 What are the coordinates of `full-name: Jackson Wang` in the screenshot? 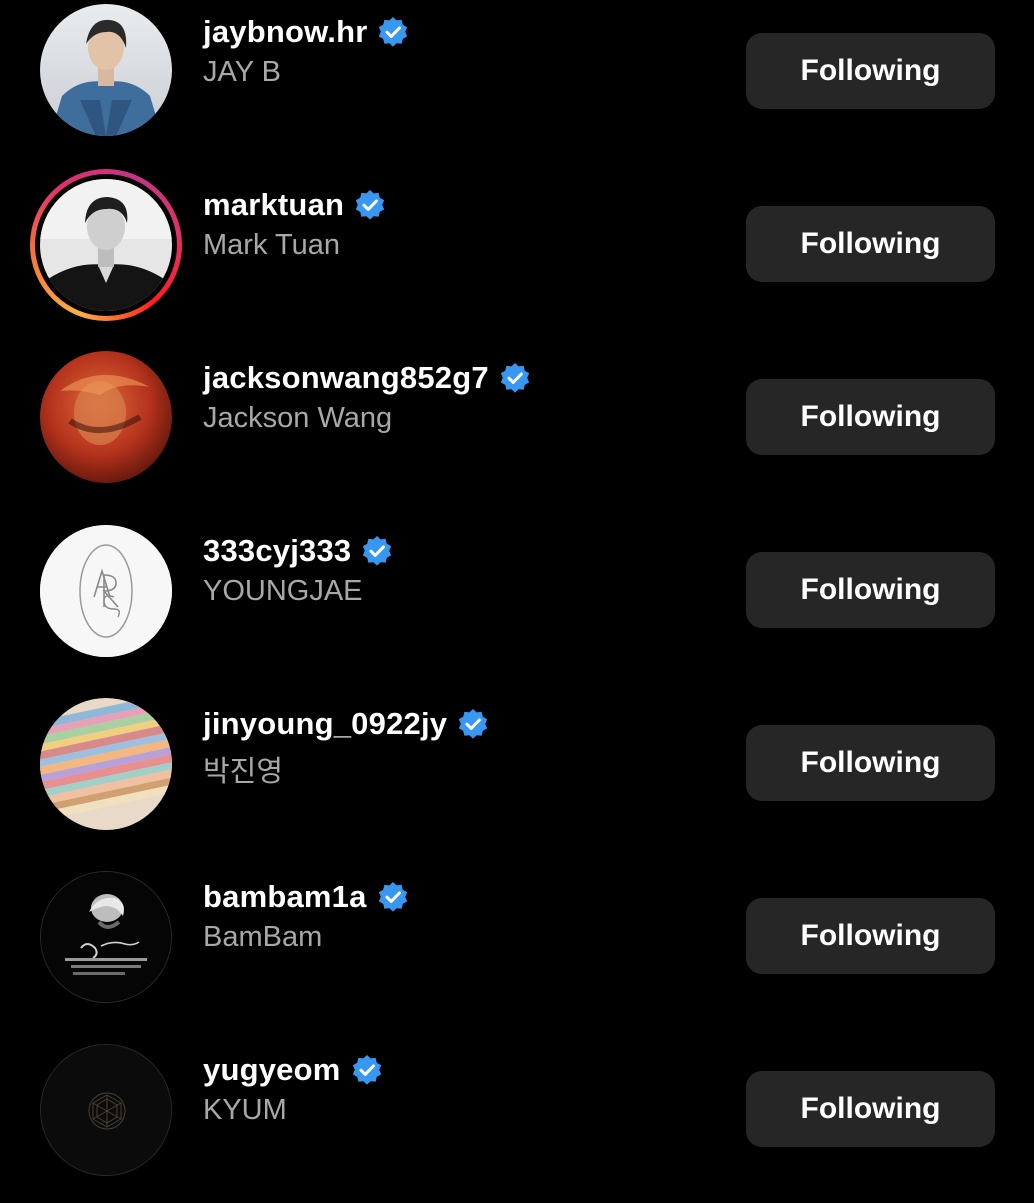 It's located at (298, 418).